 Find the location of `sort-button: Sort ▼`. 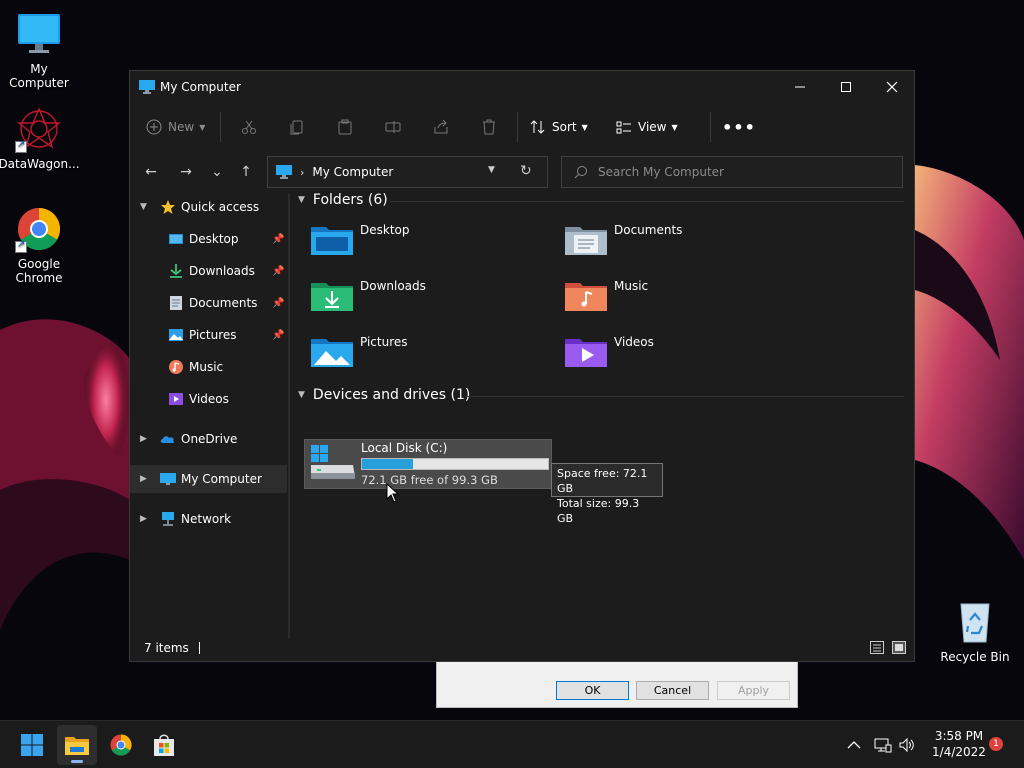

sort-button: Sort ▼ is located at coordinates (570, 127).